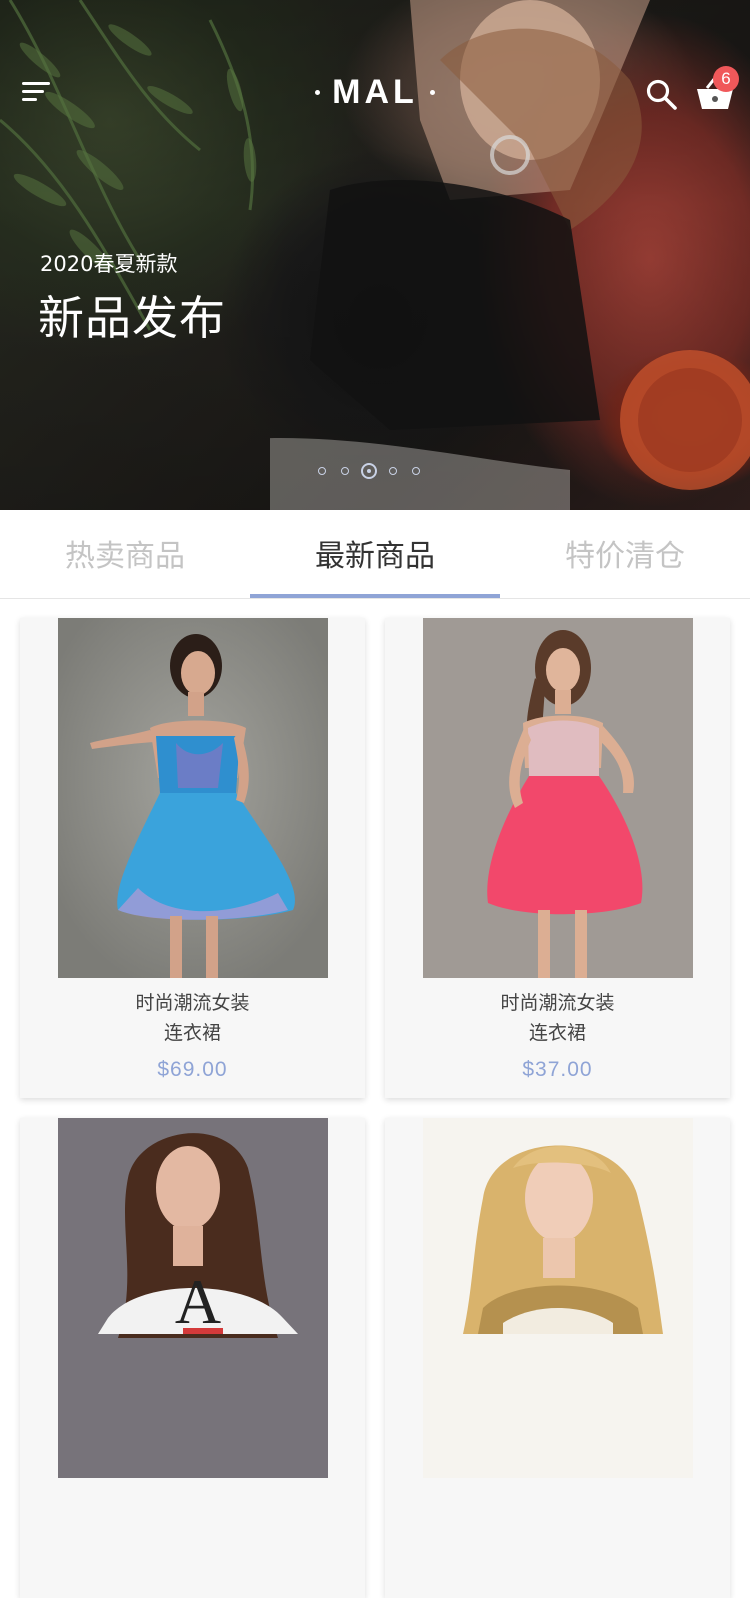  I want to click on tab-new-products: 最新商品, so click(375, 554).